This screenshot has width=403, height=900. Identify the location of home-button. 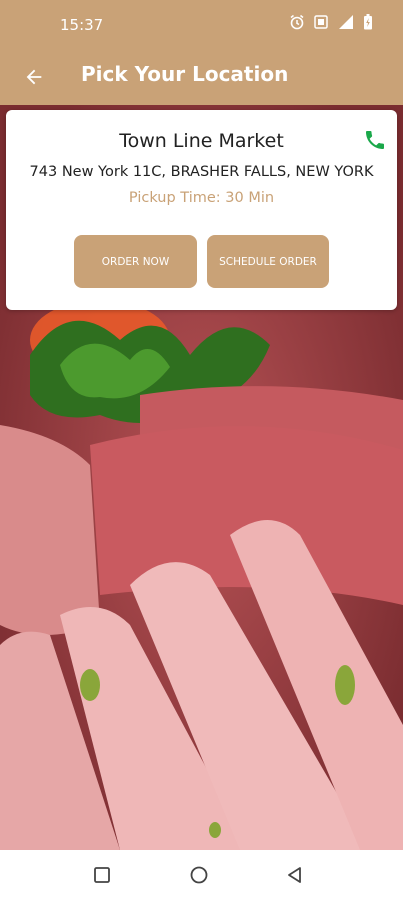
(199, 875).